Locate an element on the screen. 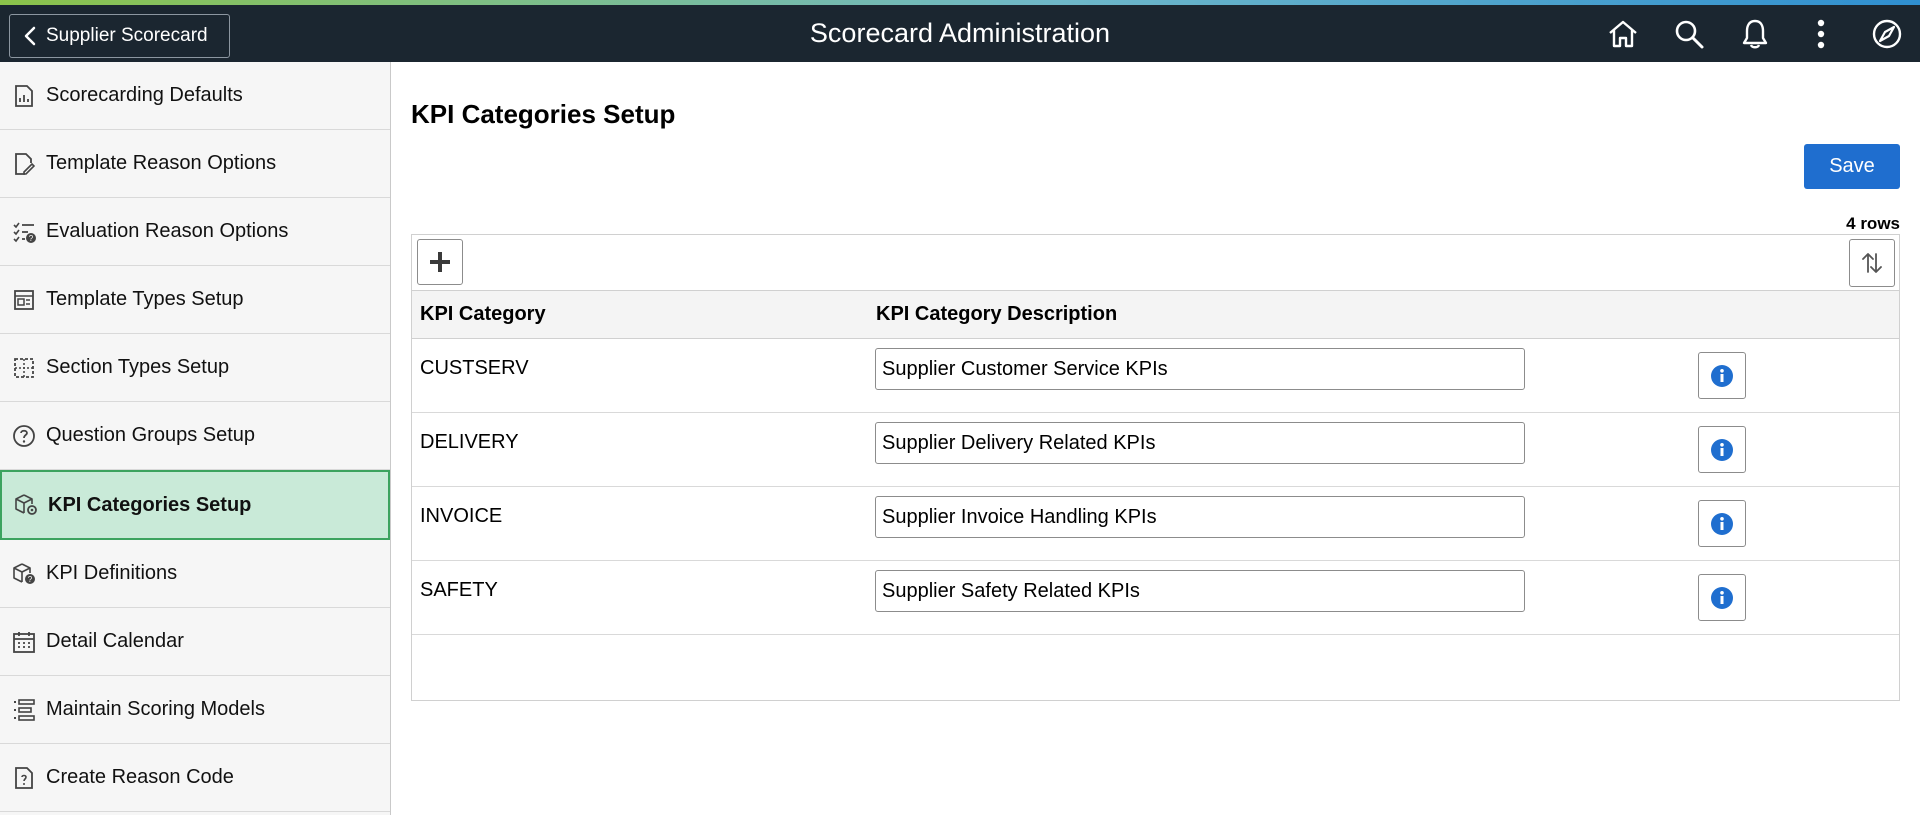  sort-button is located at coordinates (1872, 263).